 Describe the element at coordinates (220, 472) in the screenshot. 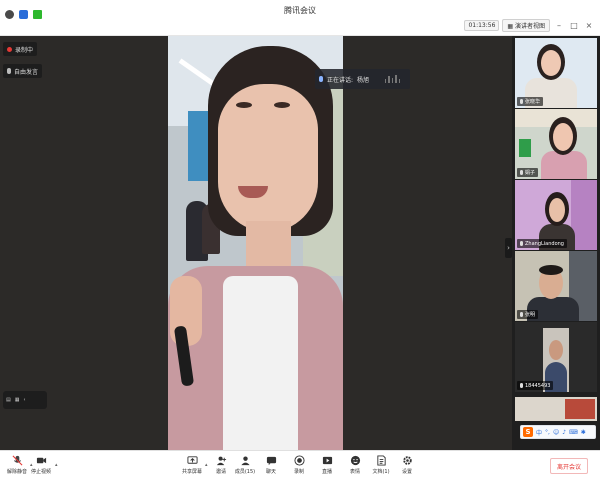

I see `invite-label: 邀请` at that location.